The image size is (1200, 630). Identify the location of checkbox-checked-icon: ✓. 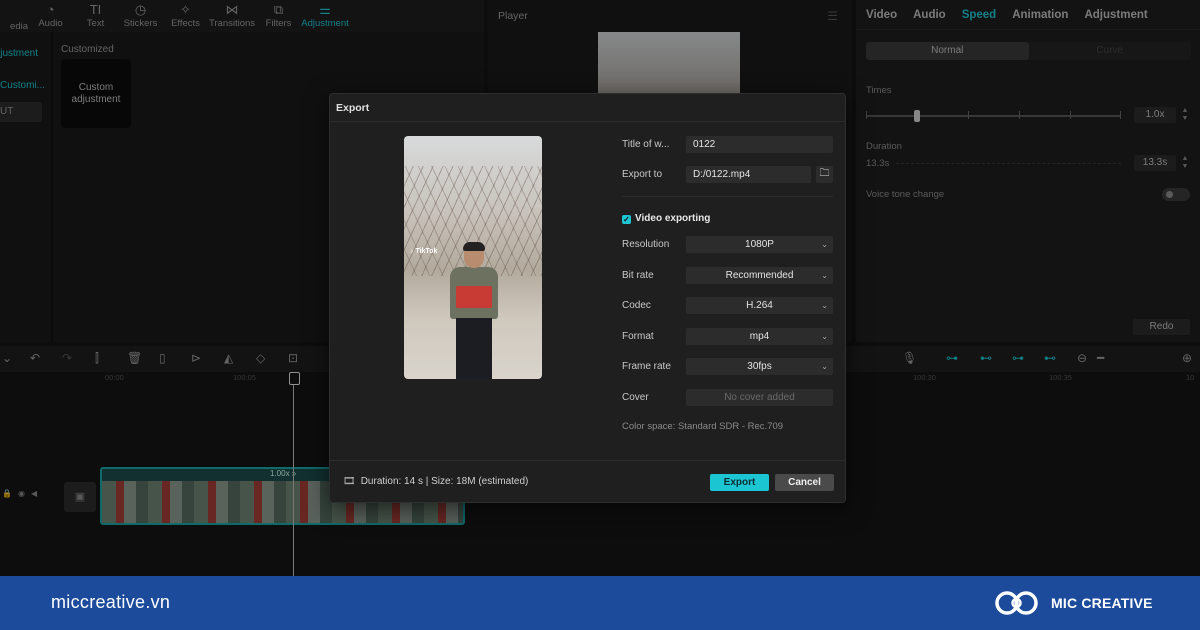
(626, 219).